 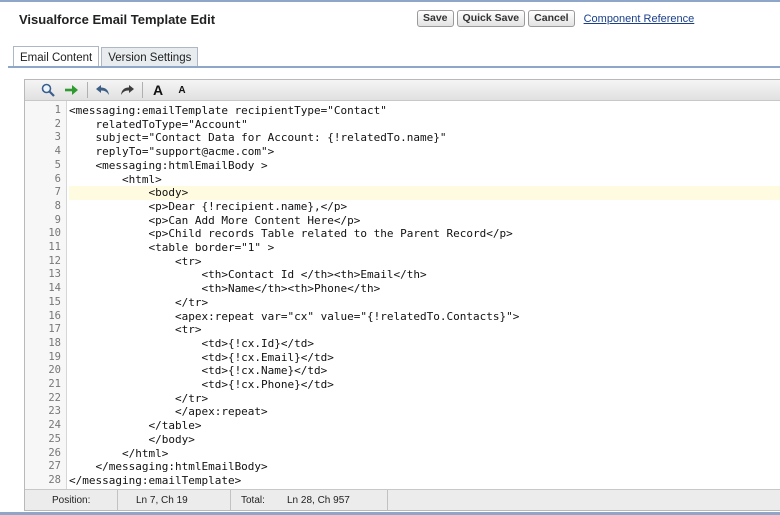 I want to click on code-line: 28 </messaging:emailTemplate>, so click(x=402, y=481).